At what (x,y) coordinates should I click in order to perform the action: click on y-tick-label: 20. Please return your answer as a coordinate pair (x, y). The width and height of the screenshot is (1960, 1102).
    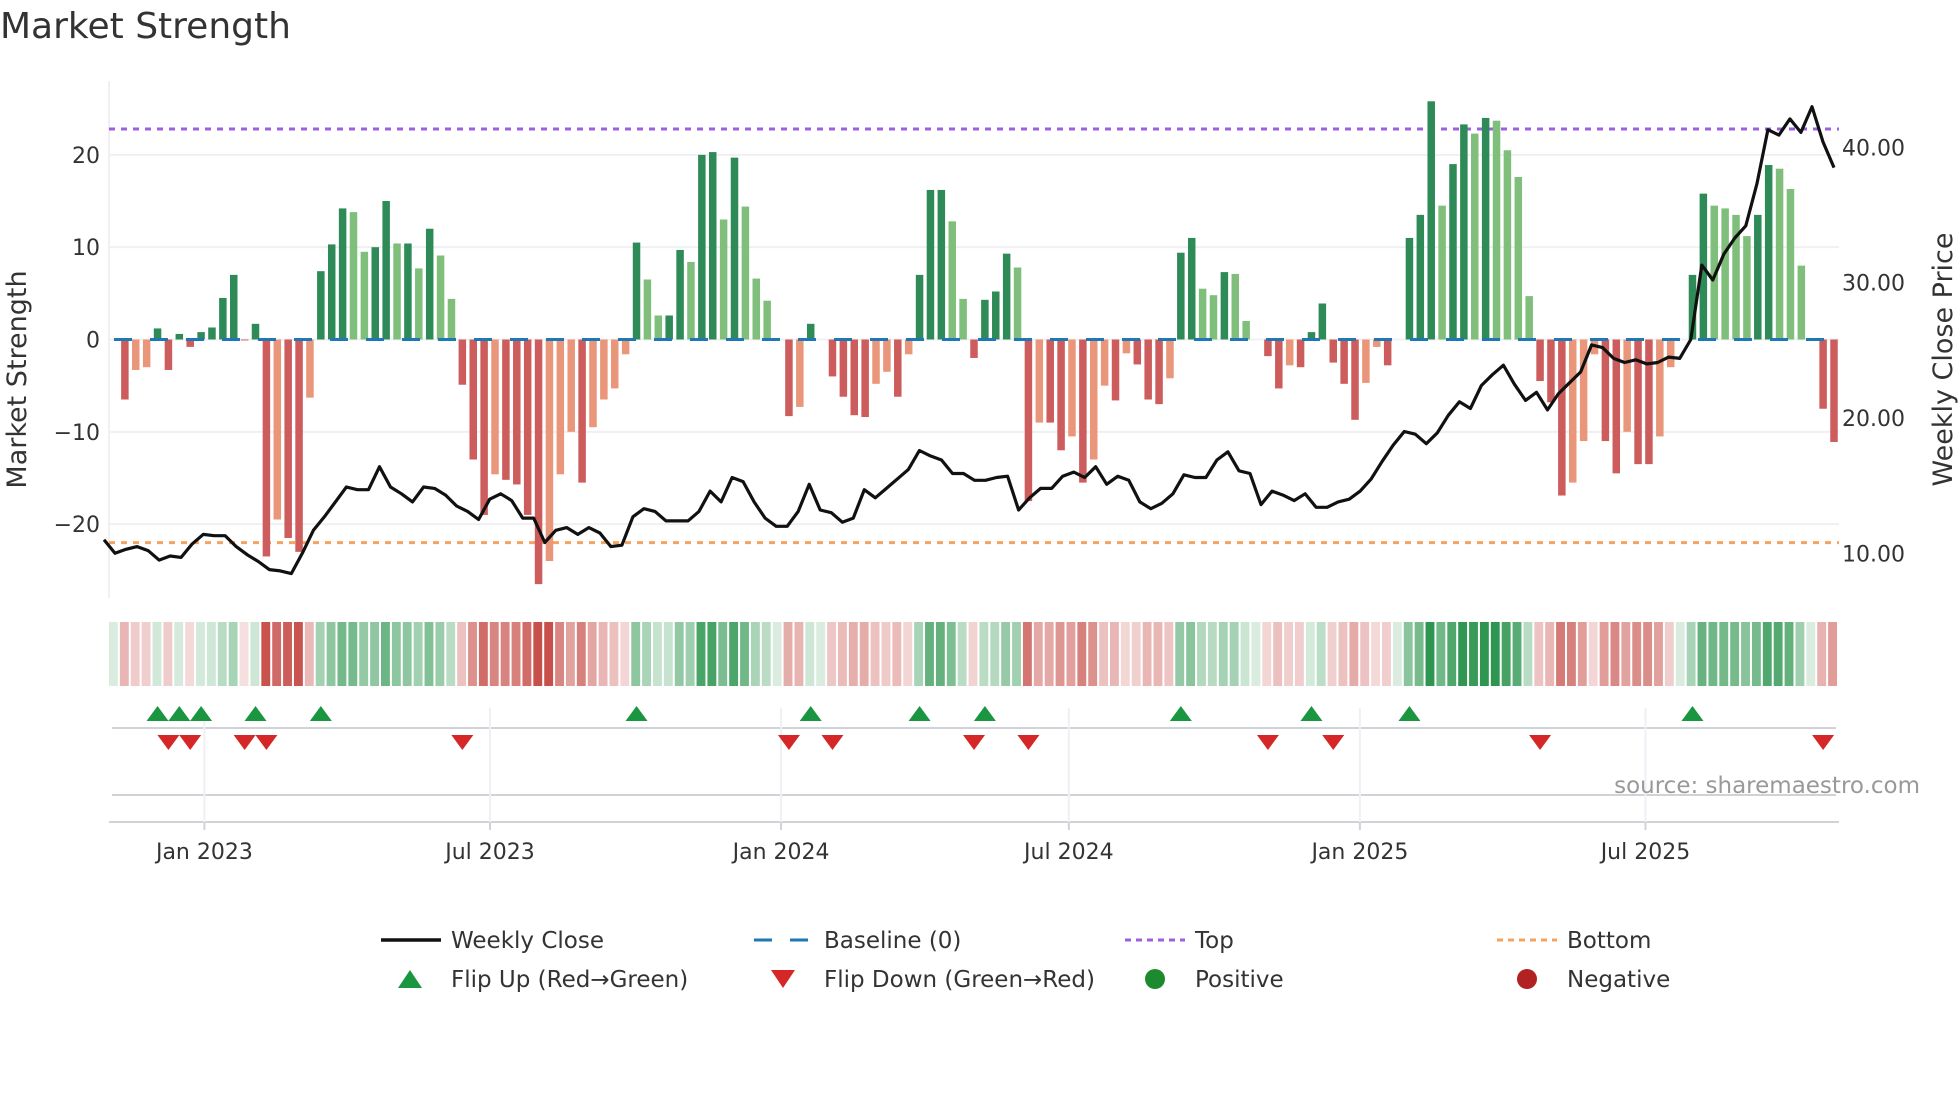
    Looking at the image, I should click on (86, 156).